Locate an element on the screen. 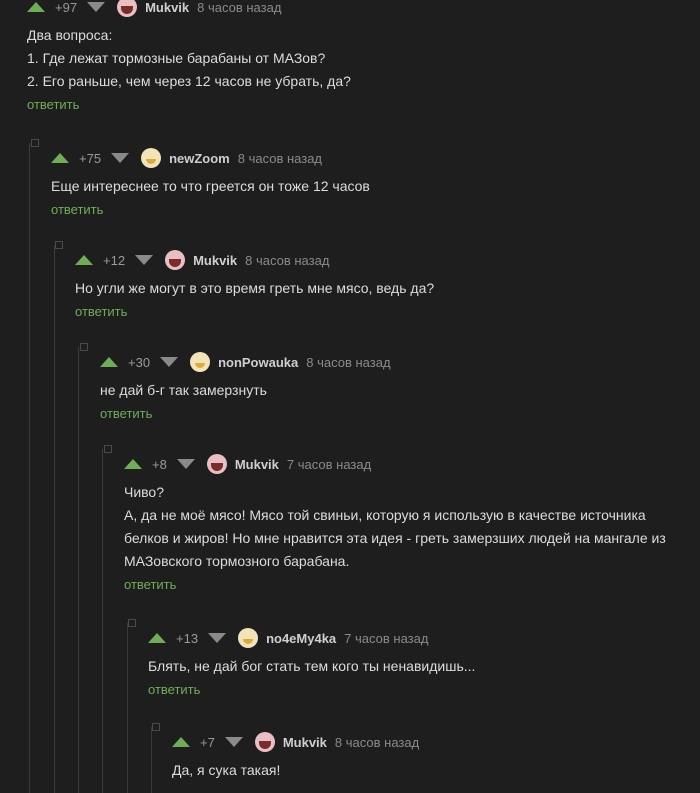 The image size is (700, 793). comment-score: +13 is located at coordinates (187, 638).